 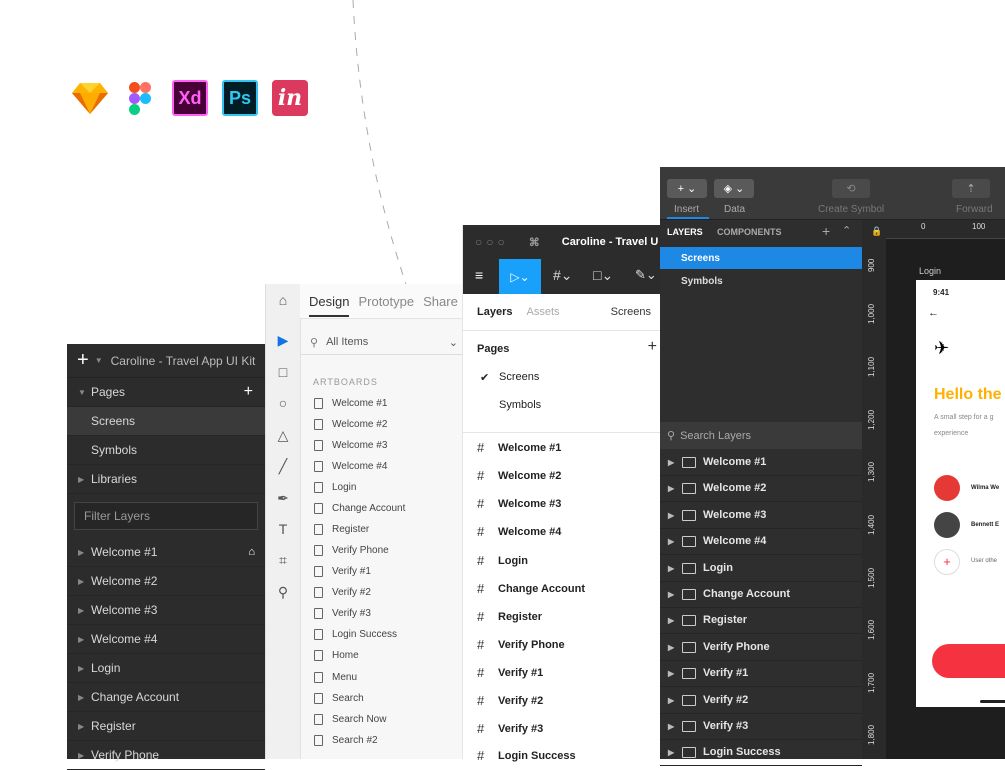 I want to click on frame-item: # Register, so click(x=509, y=616).